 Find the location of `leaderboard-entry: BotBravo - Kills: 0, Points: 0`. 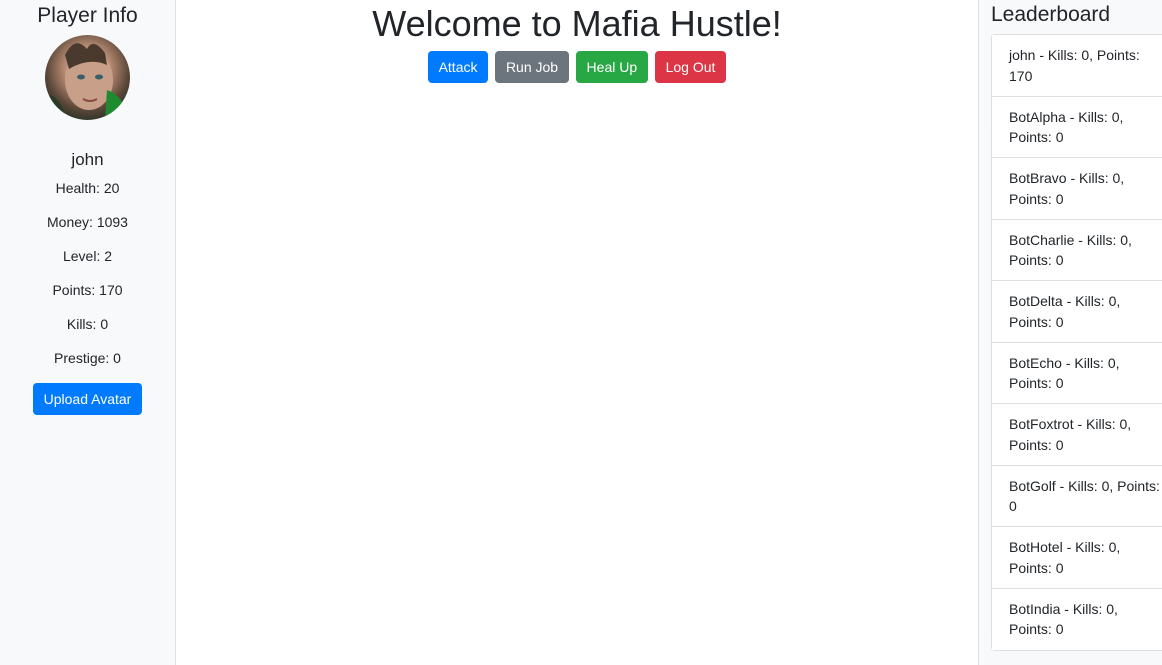

leaderboard-entry: BotBravo - Kills: 0, Points: 0 is located at coordinates (1077, 189).